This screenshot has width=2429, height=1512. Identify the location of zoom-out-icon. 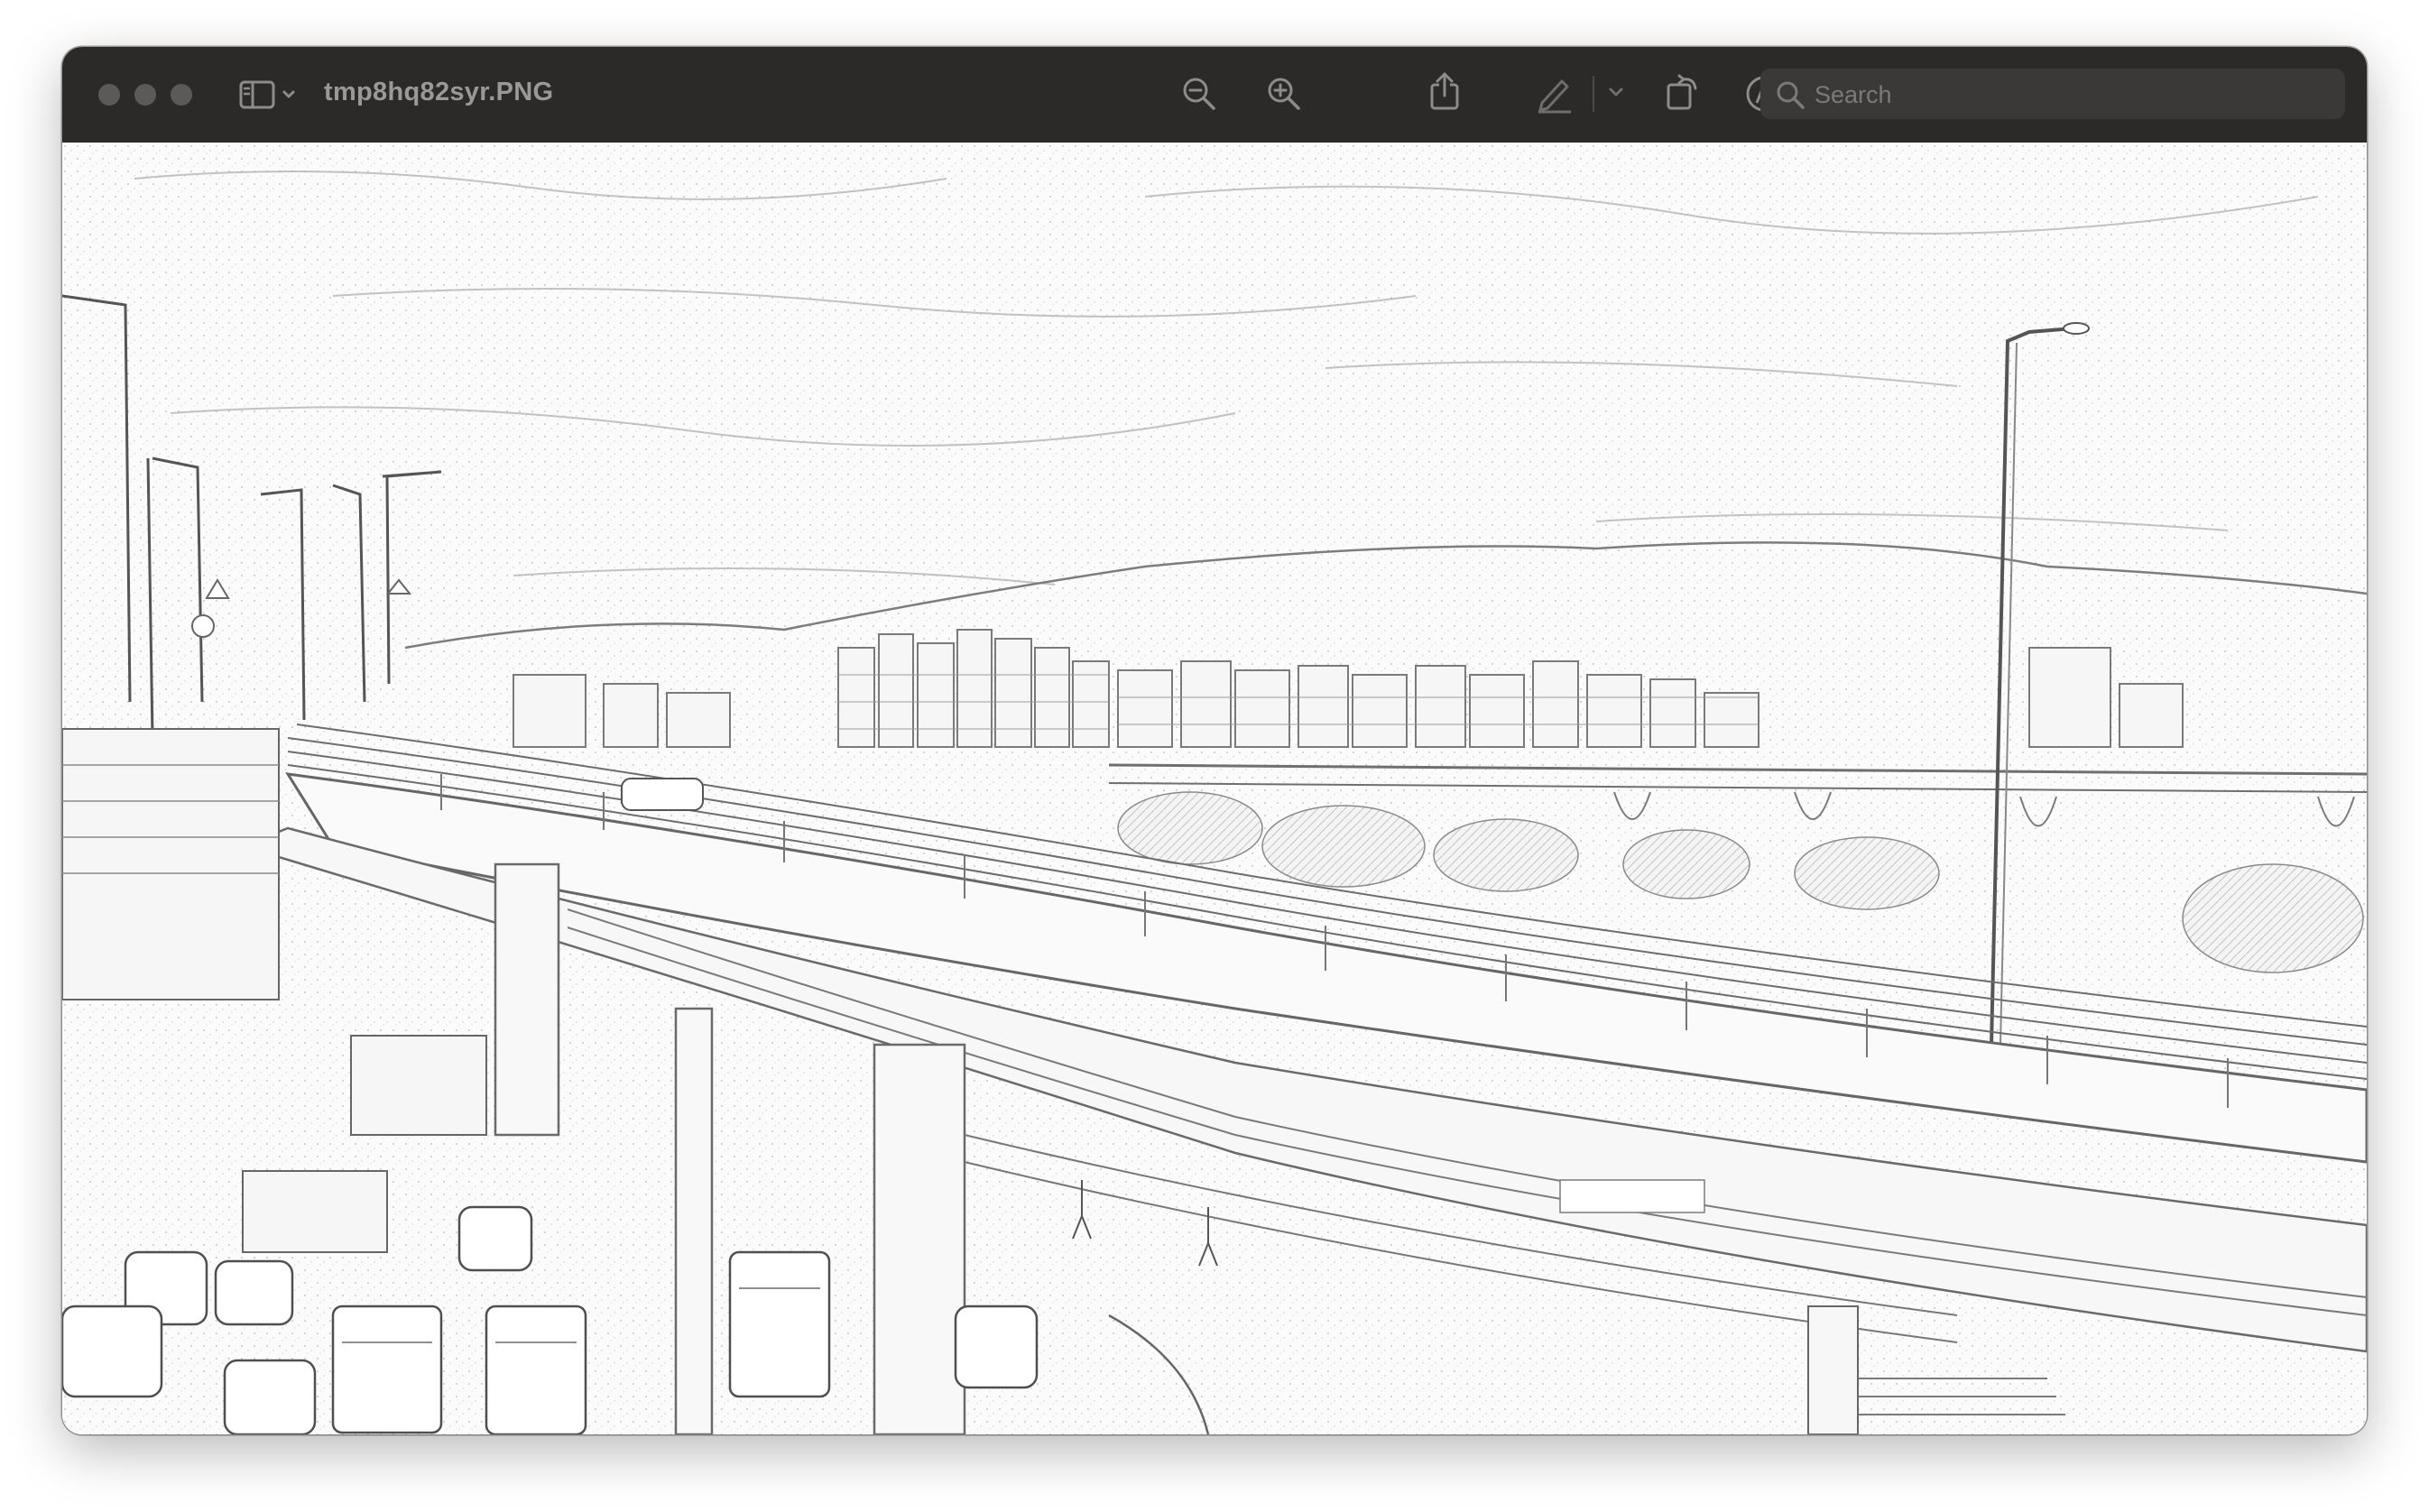
(1199, 94).